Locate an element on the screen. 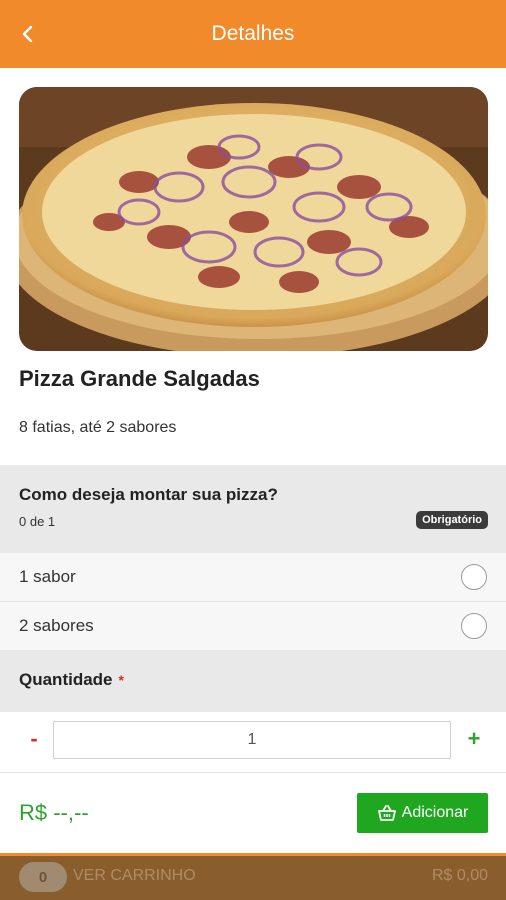  option-label: 2 sabores is located at coordinates (56, 625).